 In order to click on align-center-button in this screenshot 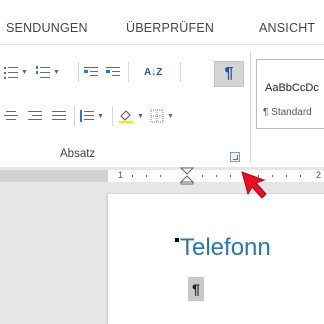, I will do `click(11, 116)`.